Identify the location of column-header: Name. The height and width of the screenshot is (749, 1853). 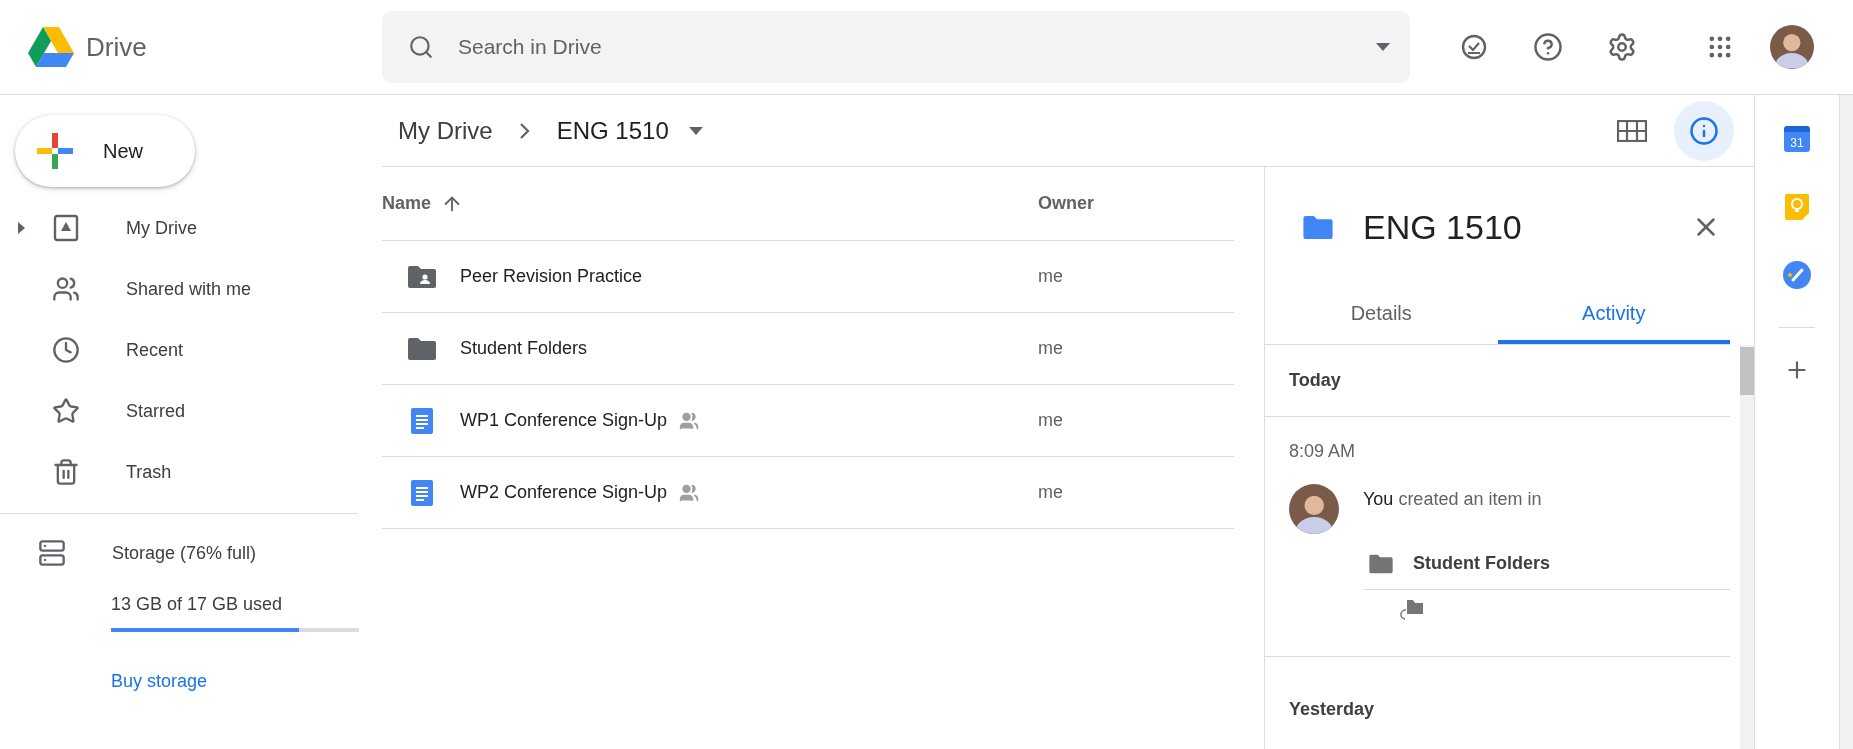
(423, 203).